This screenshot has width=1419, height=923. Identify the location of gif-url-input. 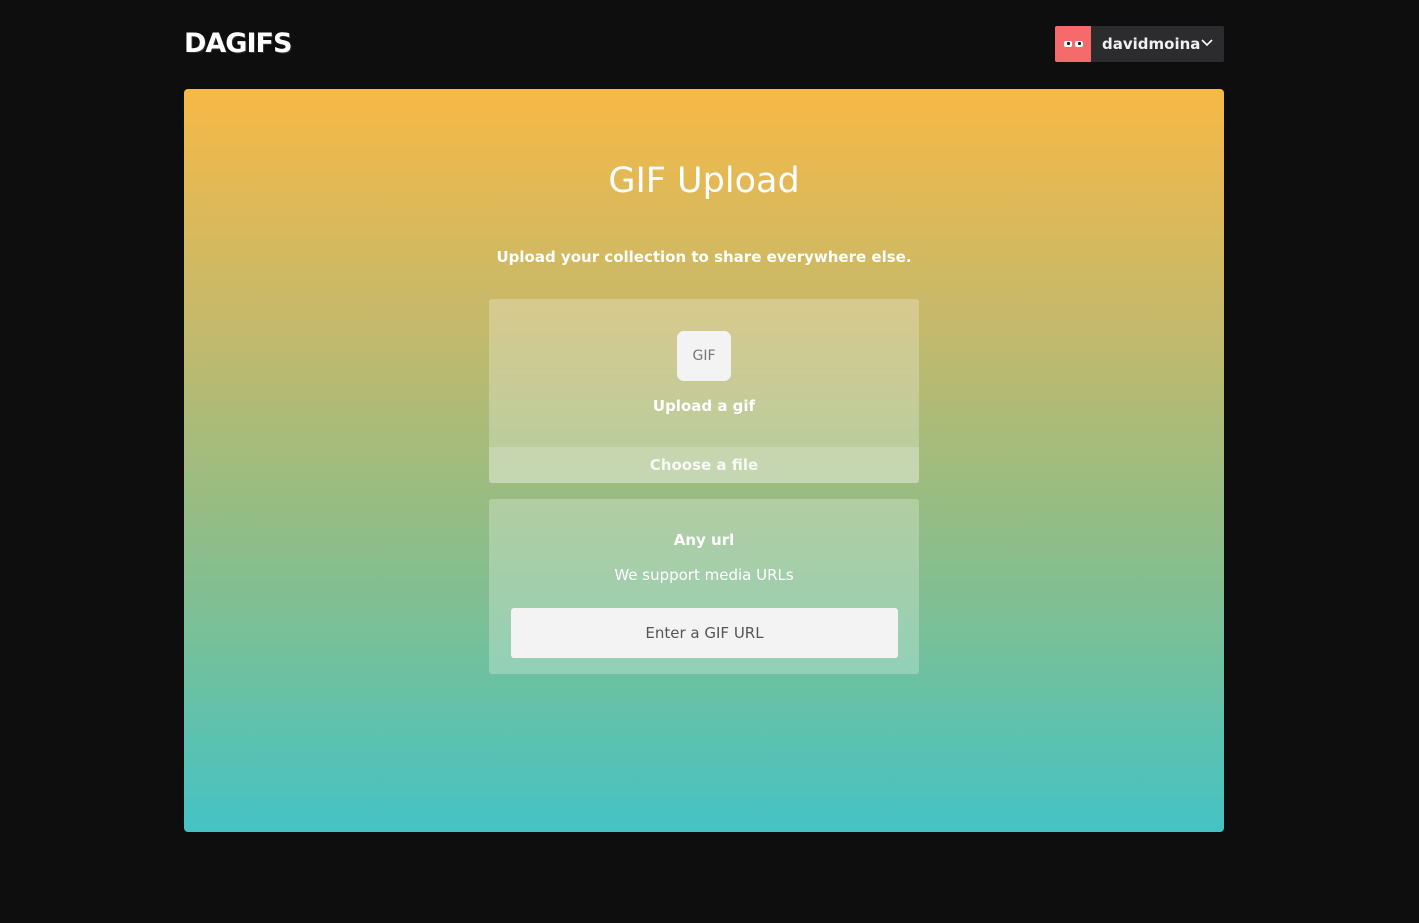
(704, 633).